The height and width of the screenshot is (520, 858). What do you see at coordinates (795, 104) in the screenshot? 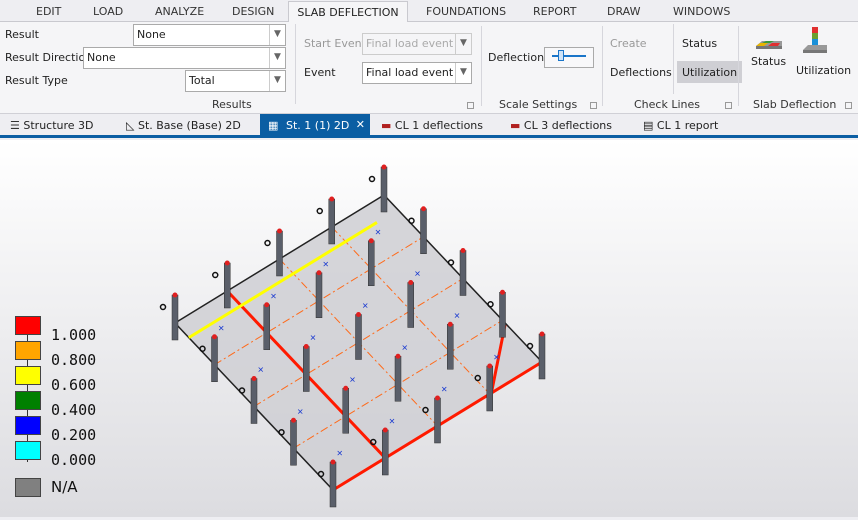
I see `group-slab-deflection: Slab Deflection` at bounding box center [795, 104].